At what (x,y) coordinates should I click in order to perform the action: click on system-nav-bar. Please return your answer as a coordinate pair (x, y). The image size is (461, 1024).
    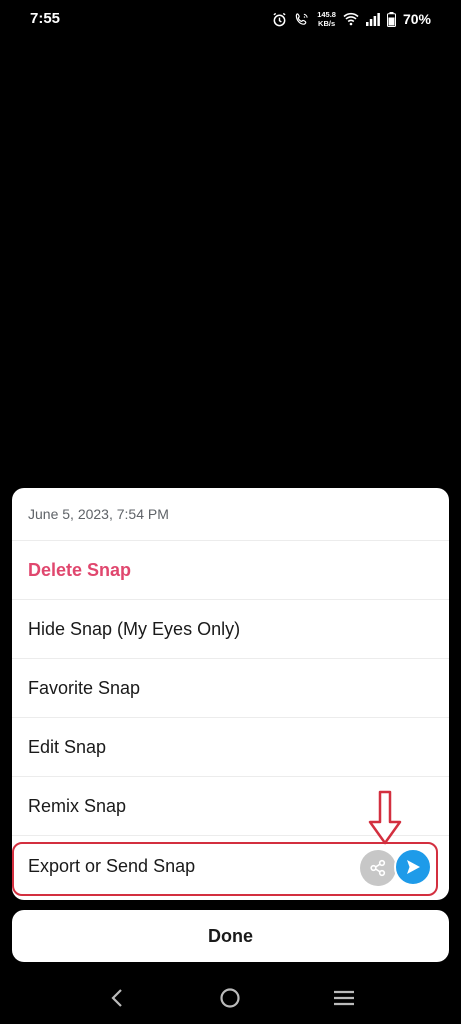
    Looking at the image, I should click on (230, 998).